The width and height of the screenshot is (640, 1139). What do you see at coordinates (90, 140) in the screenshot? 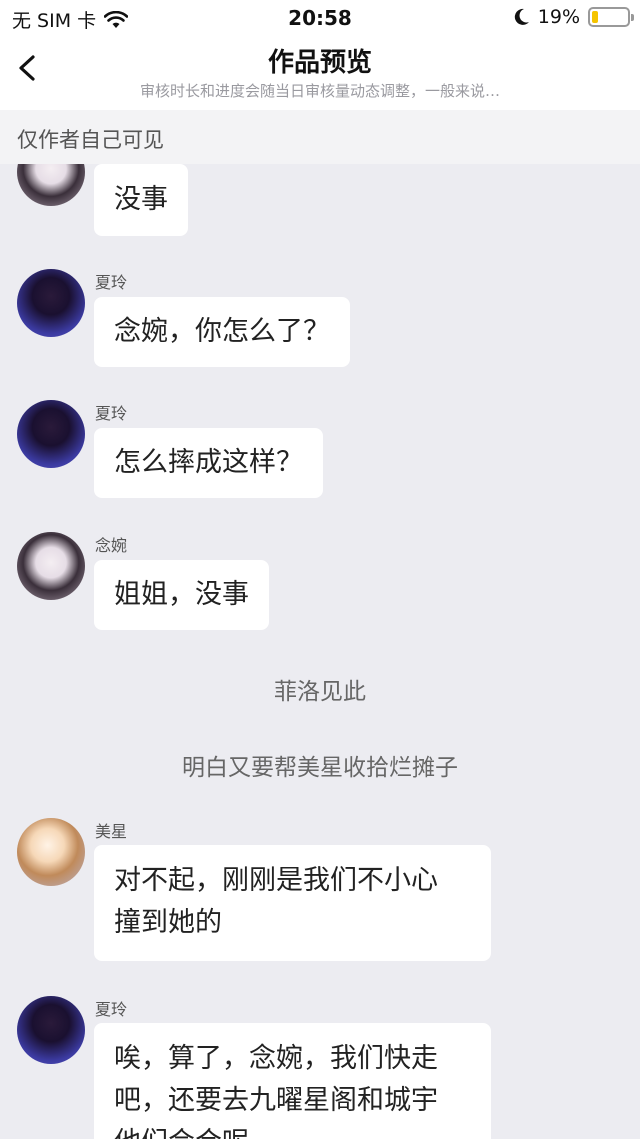
I see `visibility-notice-text: 仅作者自己可见` at bounding box center [90, 140].